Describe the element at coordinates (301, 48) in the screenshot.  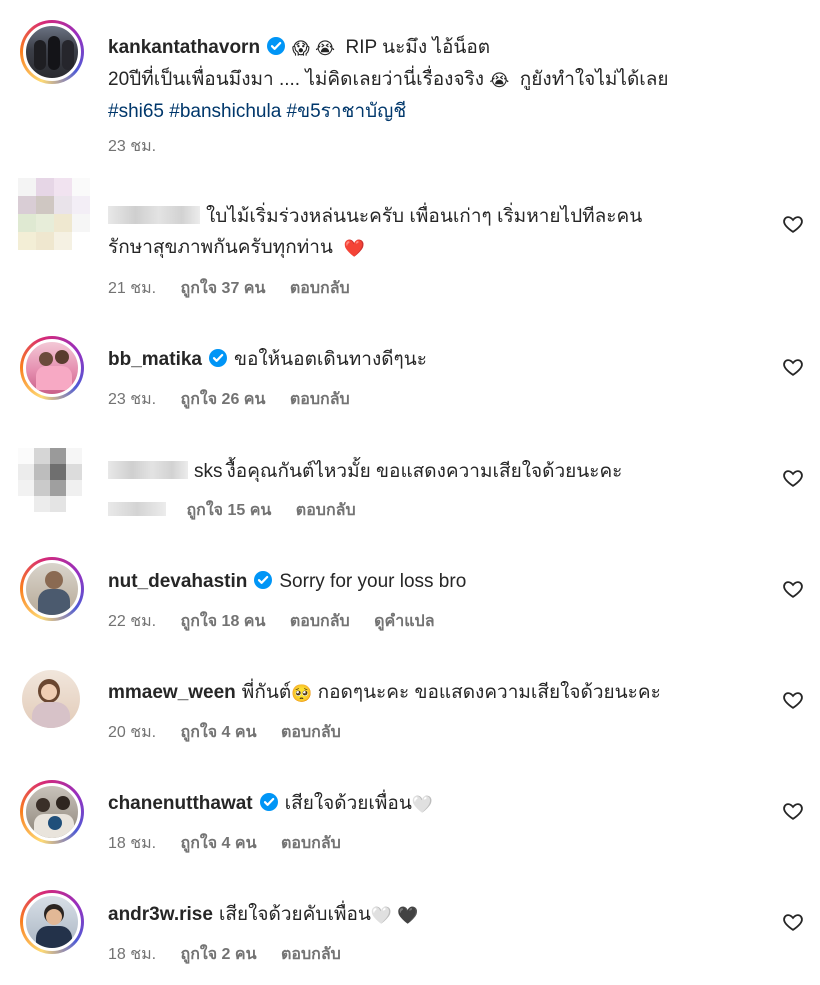
I see `scream-emoji-icon: 😱` at that location.